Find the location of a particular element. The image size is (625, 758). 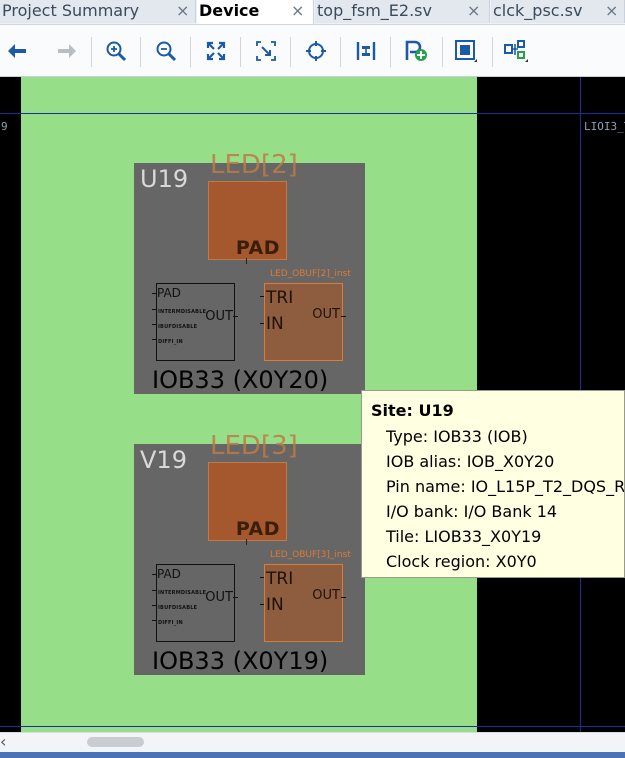

horizontal-scrollbar: ‹ is located at coordinates (312, 742).